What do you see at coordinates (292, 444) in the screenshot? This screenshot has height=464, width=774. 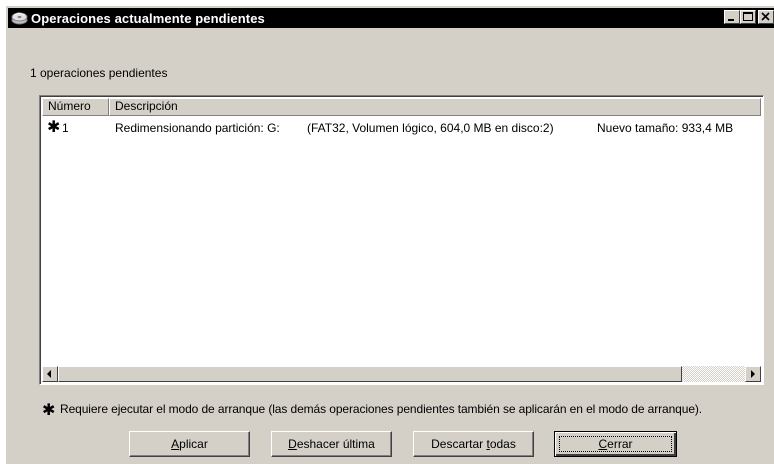 I see `undo-accel: D` at bounding box center [292, 444].